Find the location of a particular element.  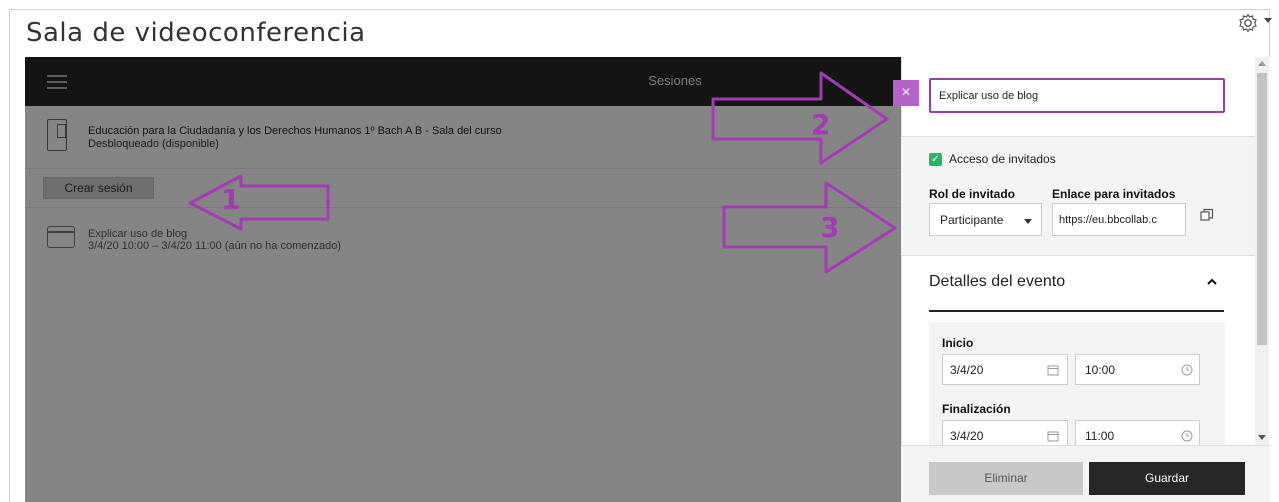

annotation-label-2: 2 is located at coordinates (821, 124).